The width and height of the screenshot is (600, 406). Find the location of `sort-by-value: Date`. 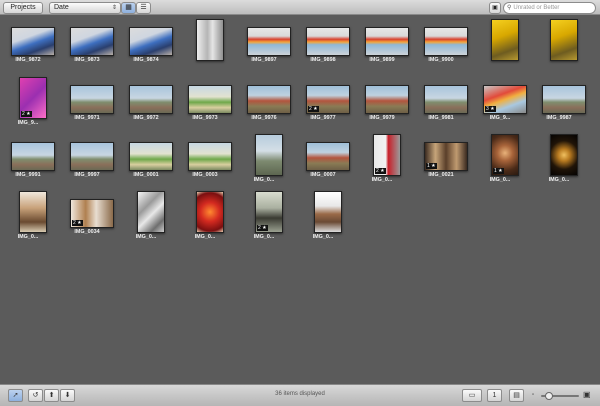

sort-by-value: Date is located at coordinates (61, 7).